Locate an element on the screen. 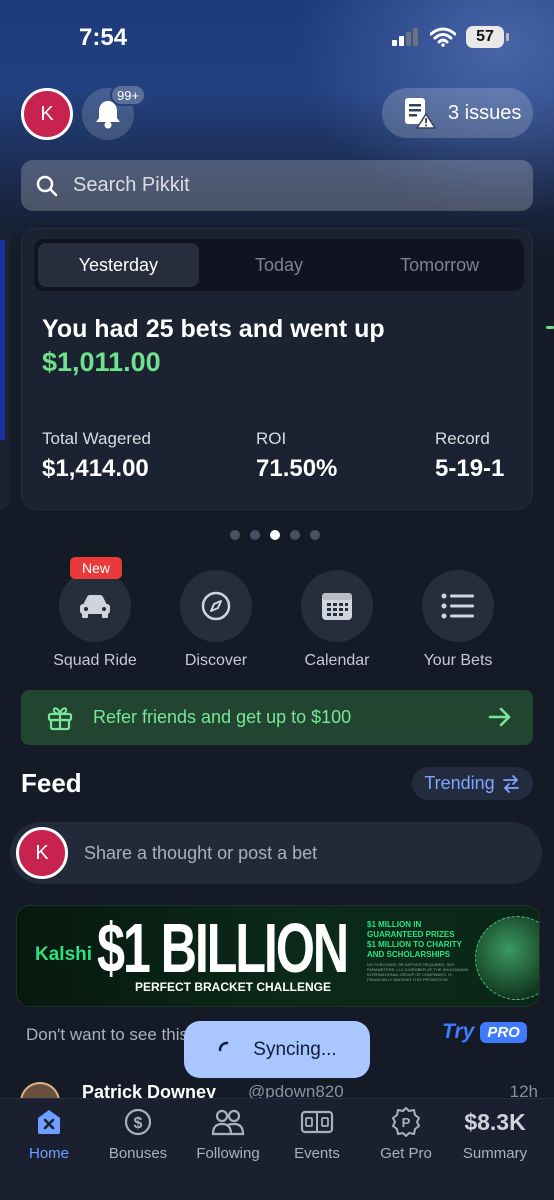 The width and height of the screenshot is (554, 1200). calendar-button: Calendar is located at coordinates (337, 620).